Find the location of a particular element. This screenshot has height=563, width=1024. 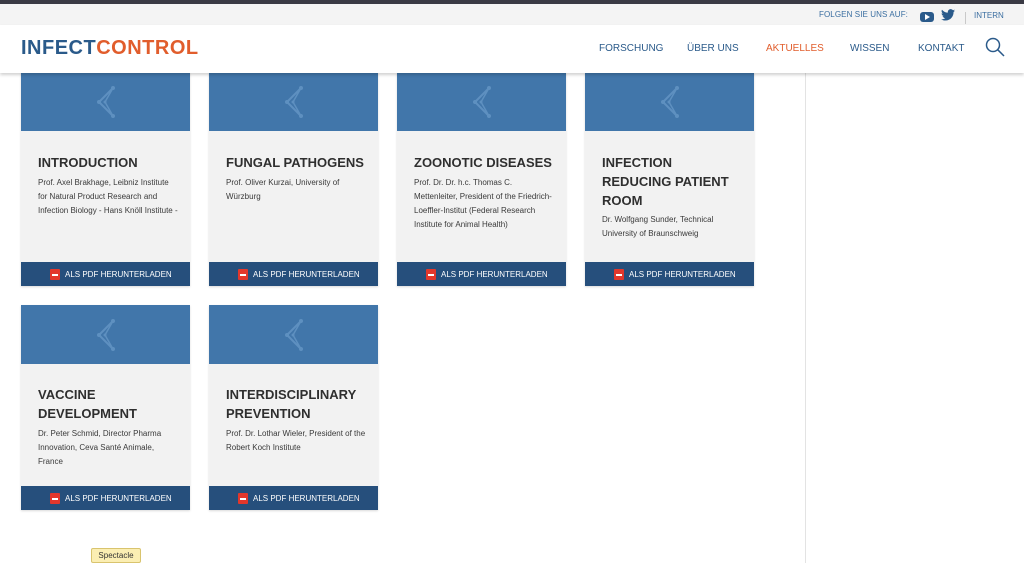

nav-item-ueber-uns: ÜBER UNS is located at coordinates (713, 48).